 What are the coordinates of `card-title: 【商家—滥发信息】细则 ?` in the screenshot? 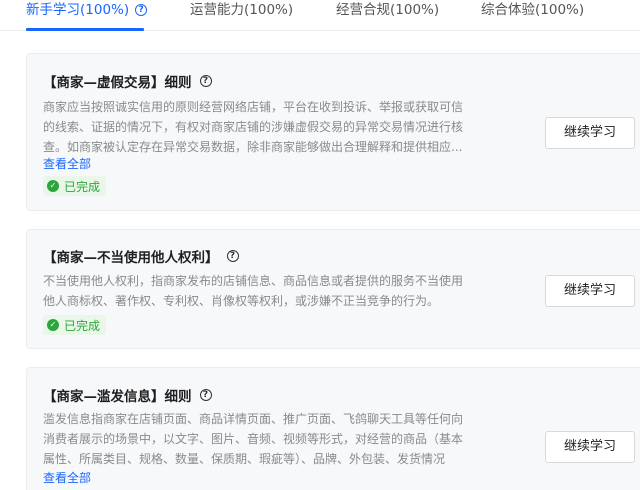 It's located at (127, 395).